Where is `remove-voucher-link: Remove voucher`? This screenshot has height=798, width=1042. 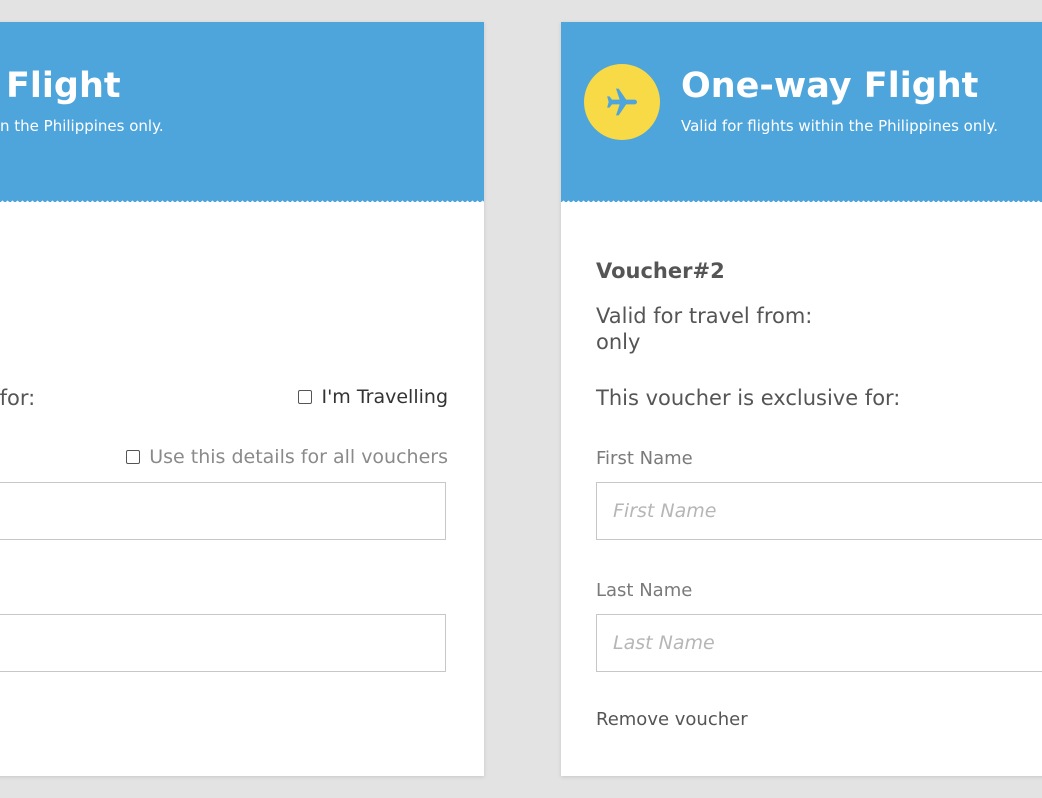 remove-voucher-link: Remove voucher is located at coordinates (672, 719).